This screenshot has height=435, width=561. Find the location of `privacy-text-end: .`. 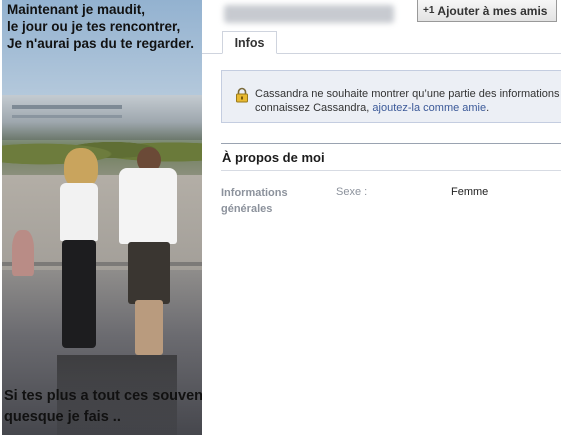

privacy-text-end: . is located at coordinates (488, 108).